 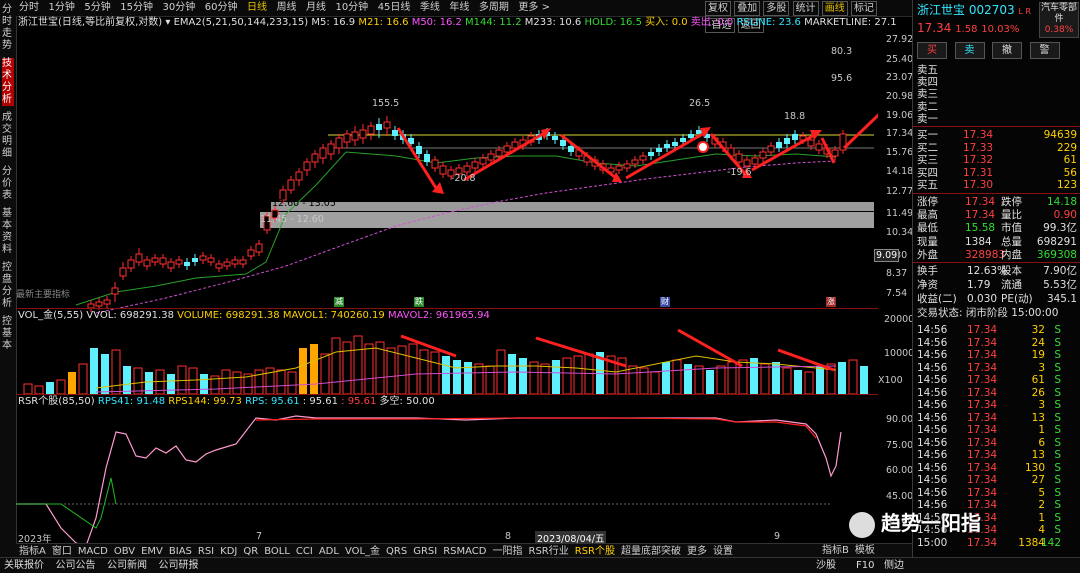 I want to click on sidebar-item-basic: 基本资料, so click(x=8, y=232).